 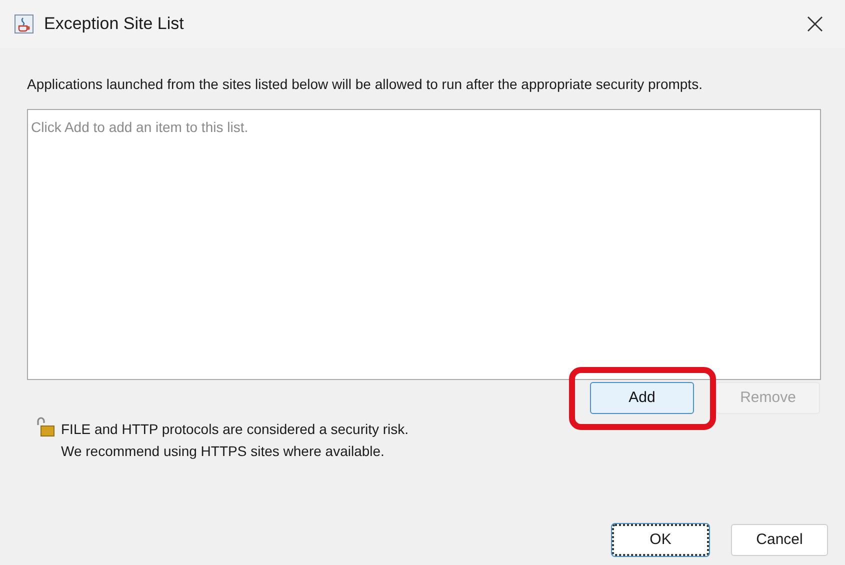 What do you see at coordinates (24, 24) in the screenshot?
I see `java-cup-icon` at bounding box center [24, 24].